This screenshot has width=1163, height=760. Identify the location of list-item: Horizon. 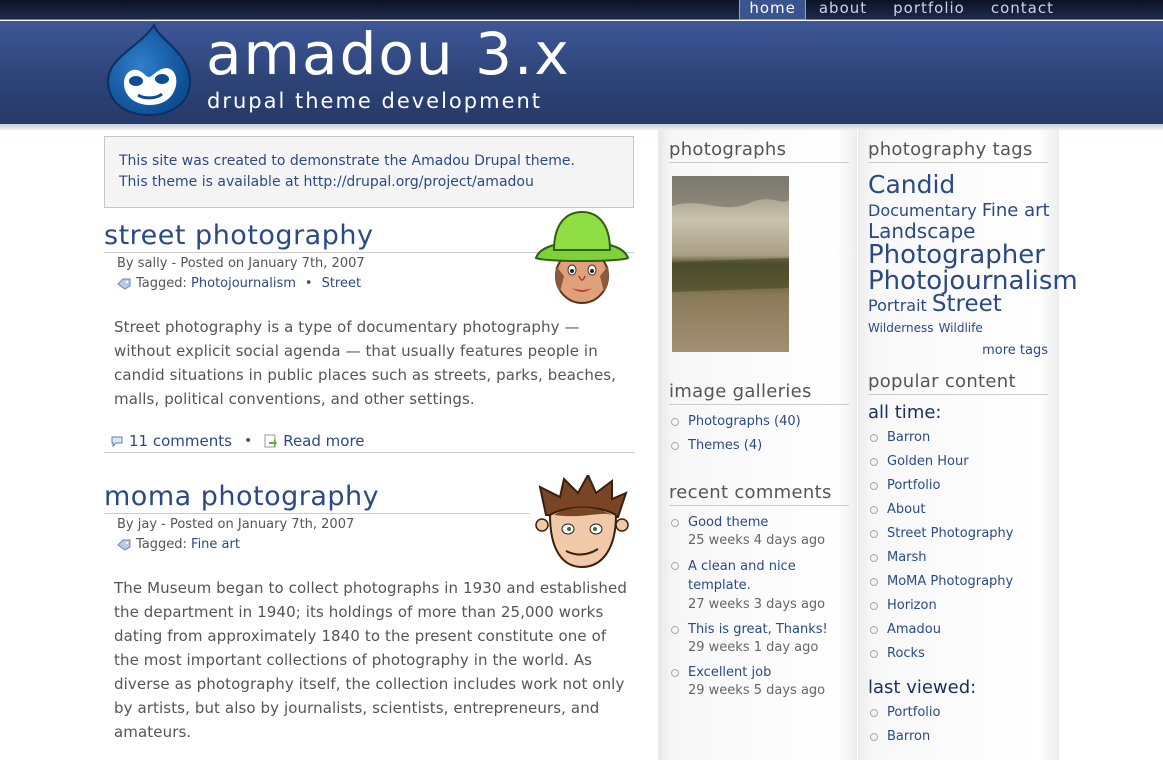
(958, 605).